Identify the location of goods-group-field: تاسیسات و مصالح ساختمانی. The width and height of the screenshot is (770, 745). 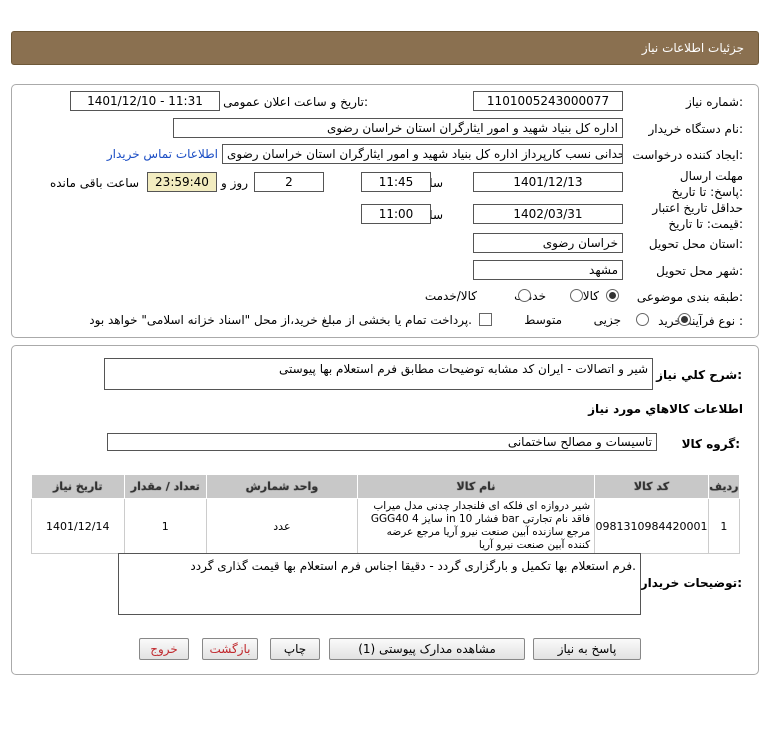
(382, 442).